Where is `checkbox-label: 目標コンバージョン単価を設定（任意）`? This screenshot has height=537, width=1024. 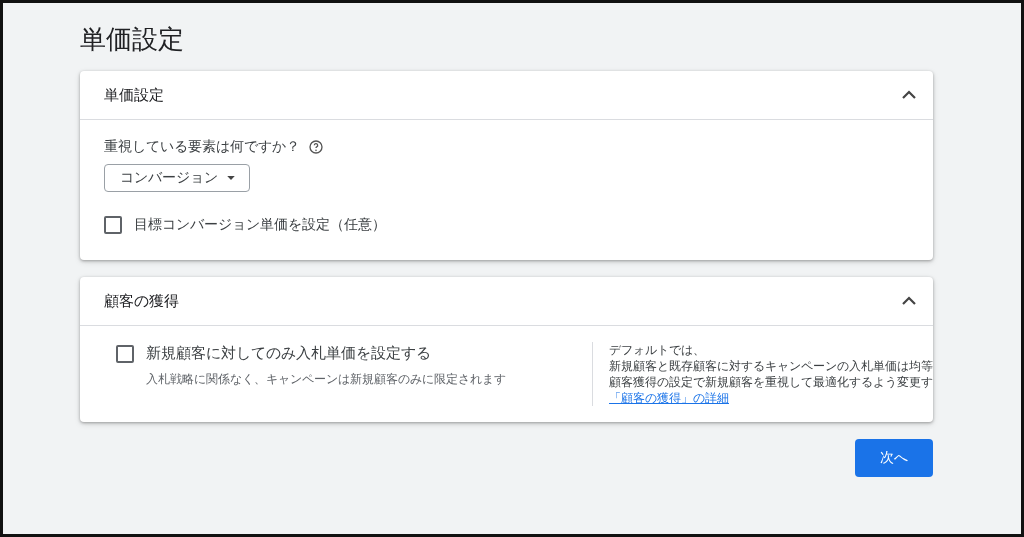
checkbox-label: 目標コンバージョン単価を設定（任意） is located at coordinates (260, 225).